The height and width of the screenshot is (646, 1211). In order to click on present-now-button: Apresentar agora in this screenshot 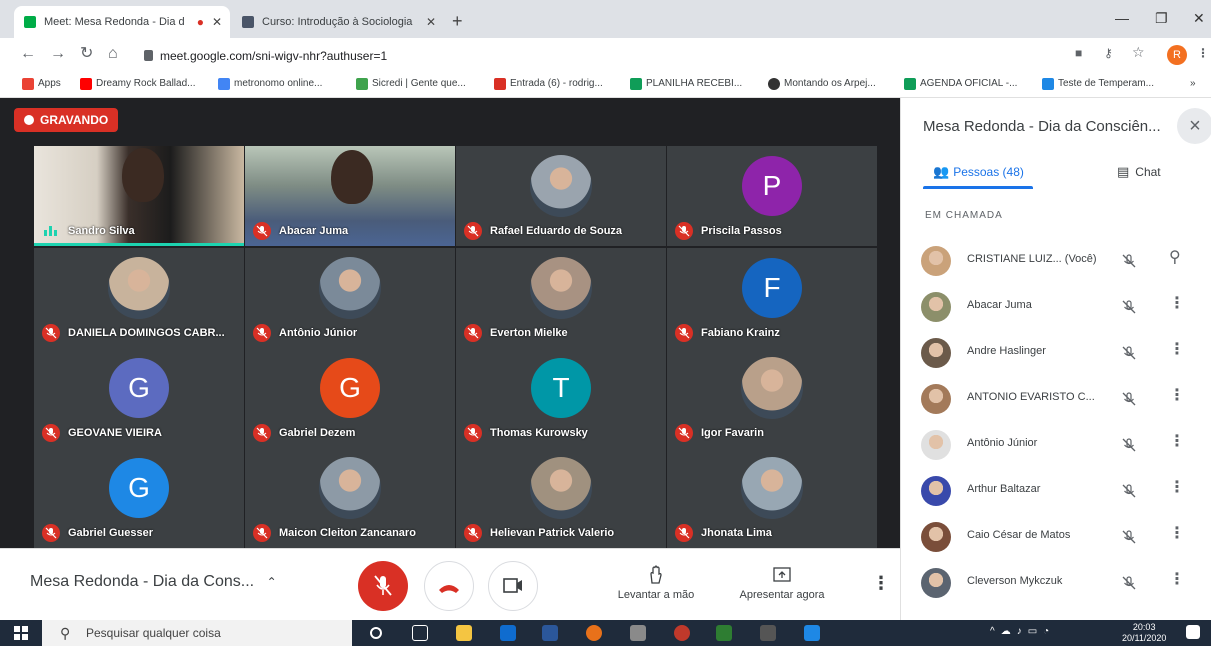, I will do `click(782, 583)`.